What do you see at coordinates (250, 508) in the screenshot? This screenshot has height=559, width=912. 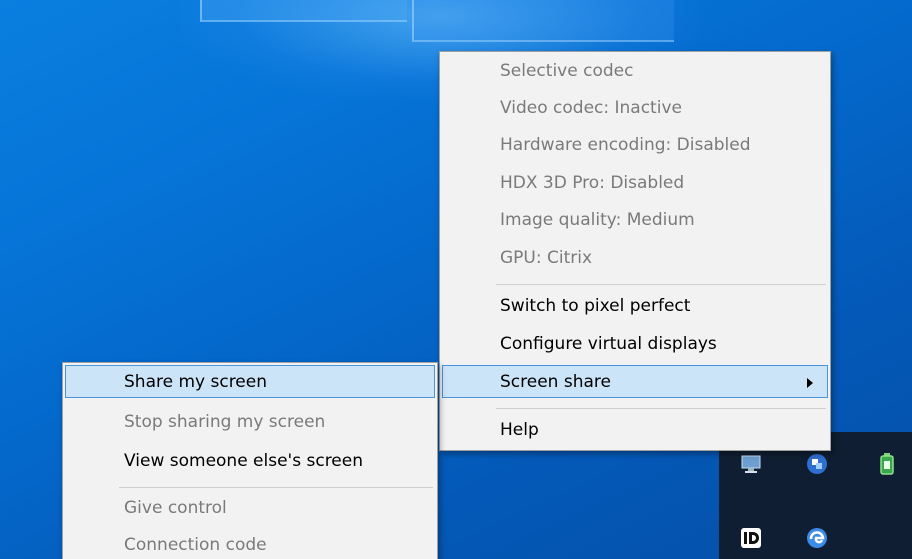 I see `submenu-item-give-control: Give control` at bounding box center [250, 508].